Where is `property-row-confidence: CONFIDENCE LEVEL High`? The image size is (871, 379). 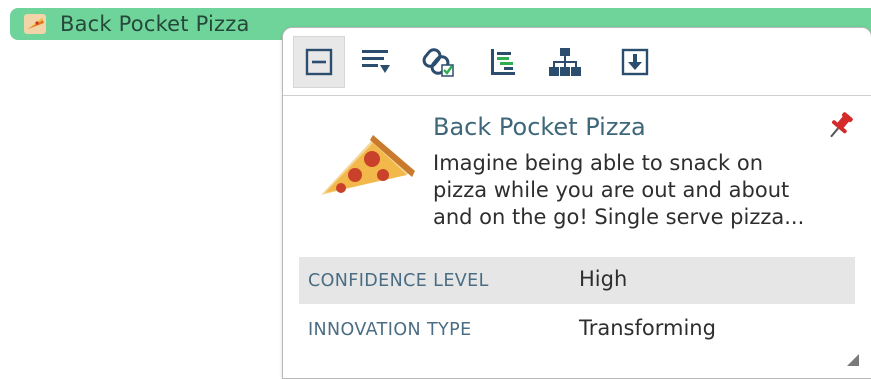
property-row-confidence: CONFIDENCE LEVEL High is located at coordinates (577, 280).